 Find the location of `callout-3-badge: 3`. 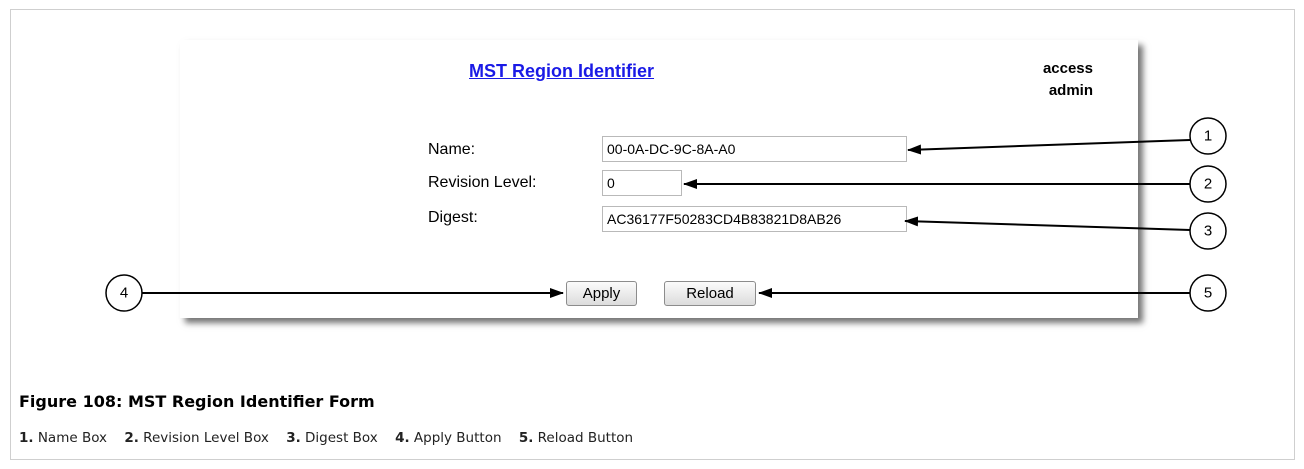

callout-3-badge: 3 is located at coordinates (1208, 231).